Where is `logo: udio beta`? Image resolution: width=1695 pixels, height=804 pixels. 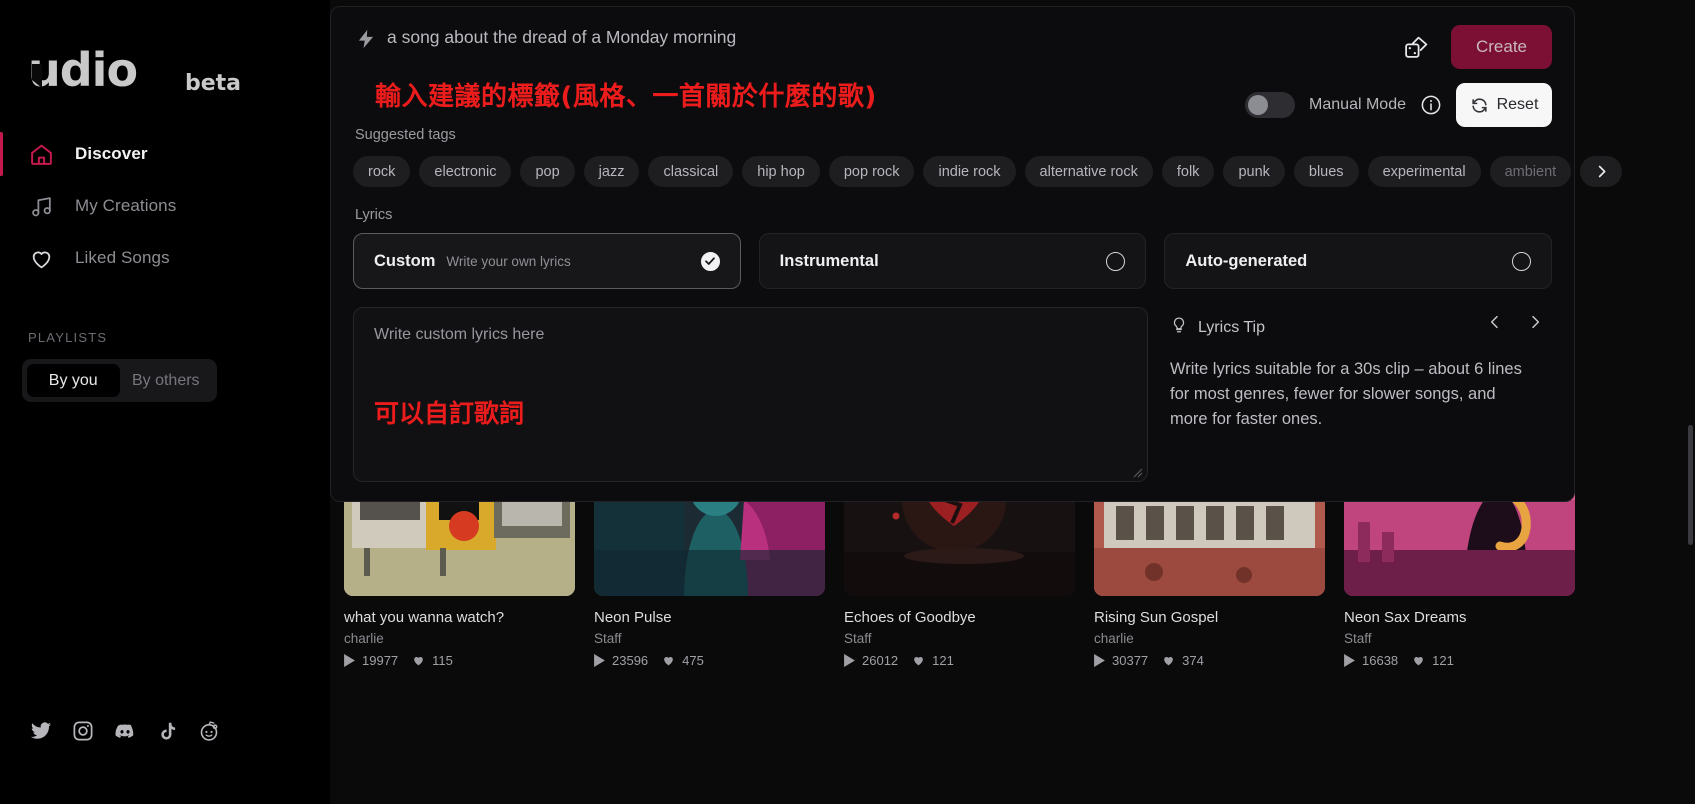 logo: udio beta is located at coordinates (165, 61).